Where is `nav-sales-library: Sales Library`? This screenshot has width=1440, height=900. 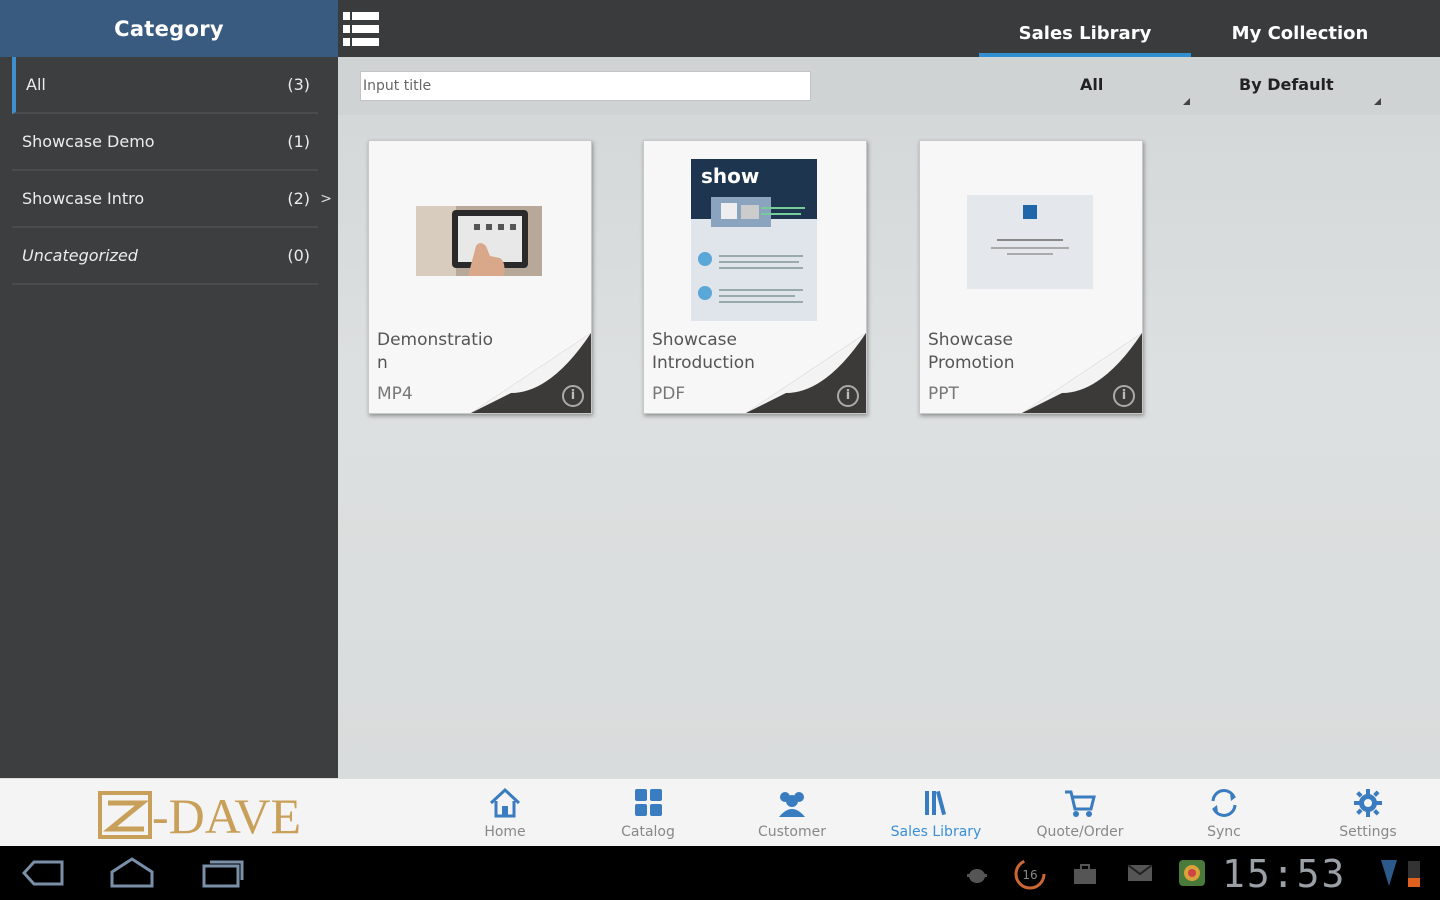 nav-sales-library: Sales Library is located at coordinates (936, 814).